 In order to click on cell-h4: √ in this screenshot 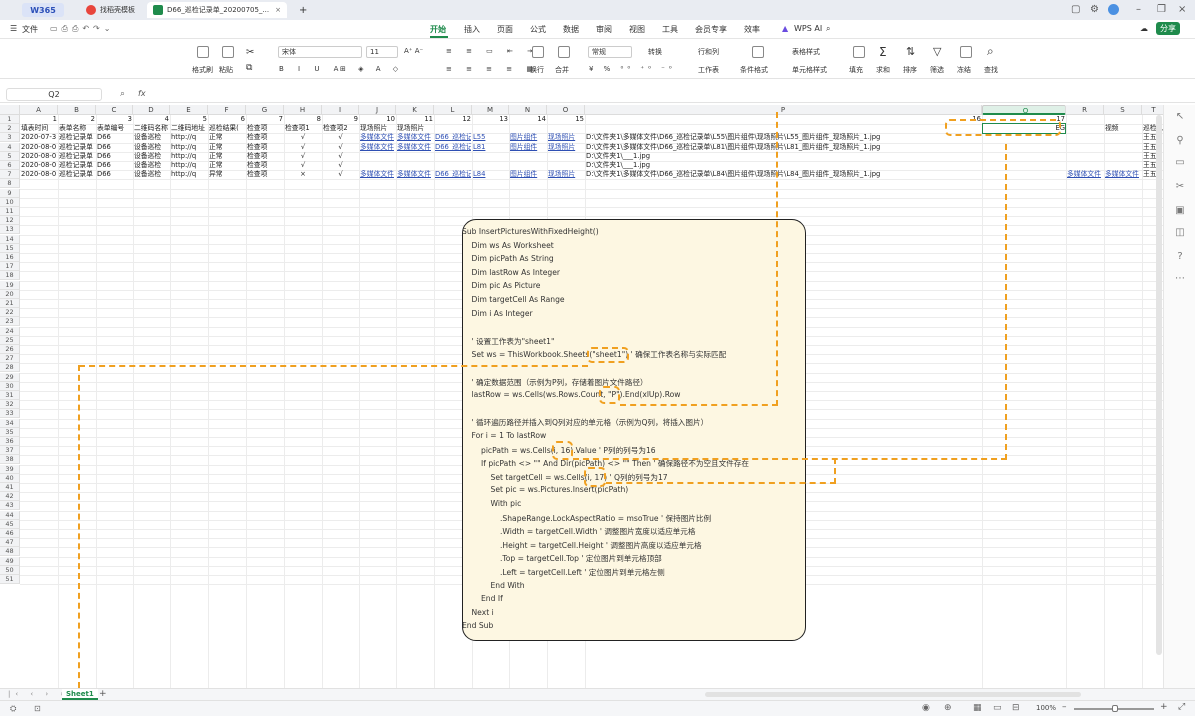, I will do `click(303, 147)`.